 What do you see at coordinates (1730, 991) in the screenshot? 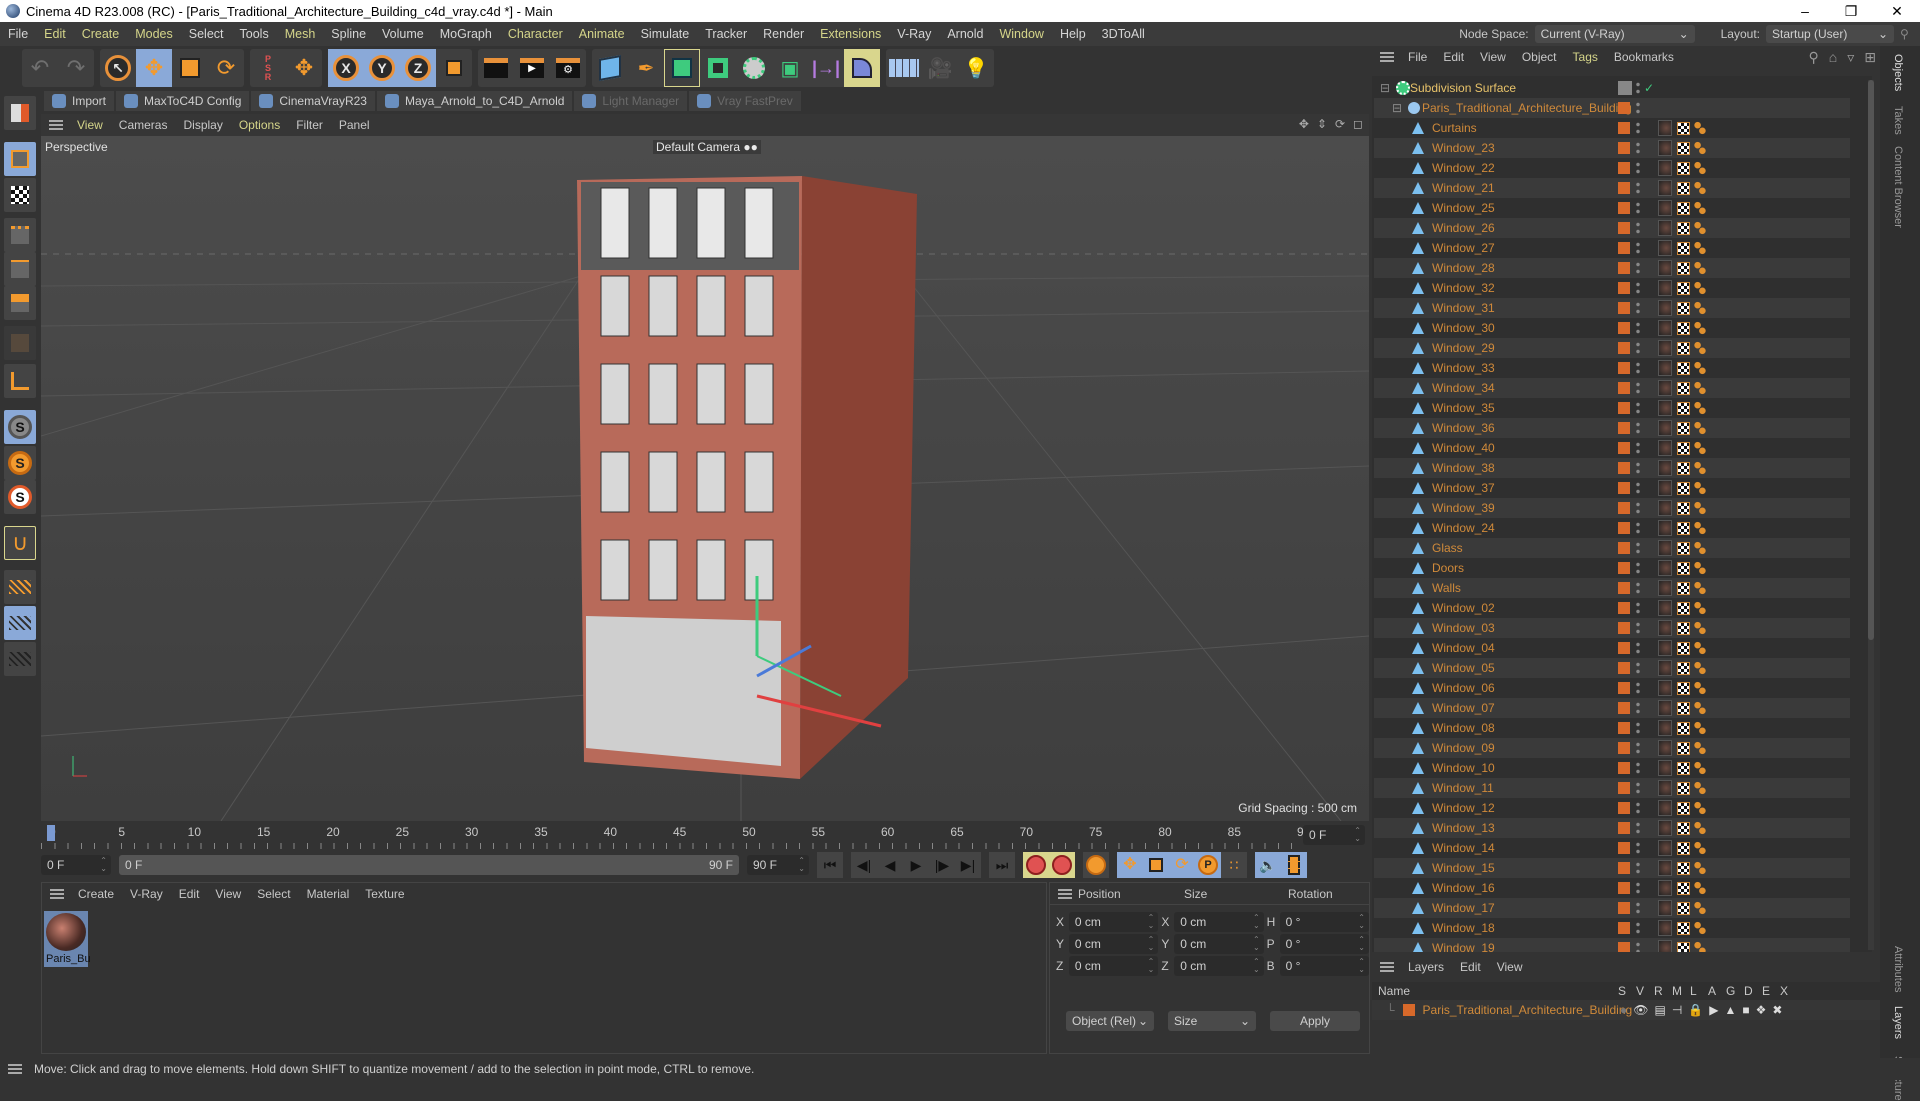
I see `layer-column-g: G` at bounding box center [1730, 991].